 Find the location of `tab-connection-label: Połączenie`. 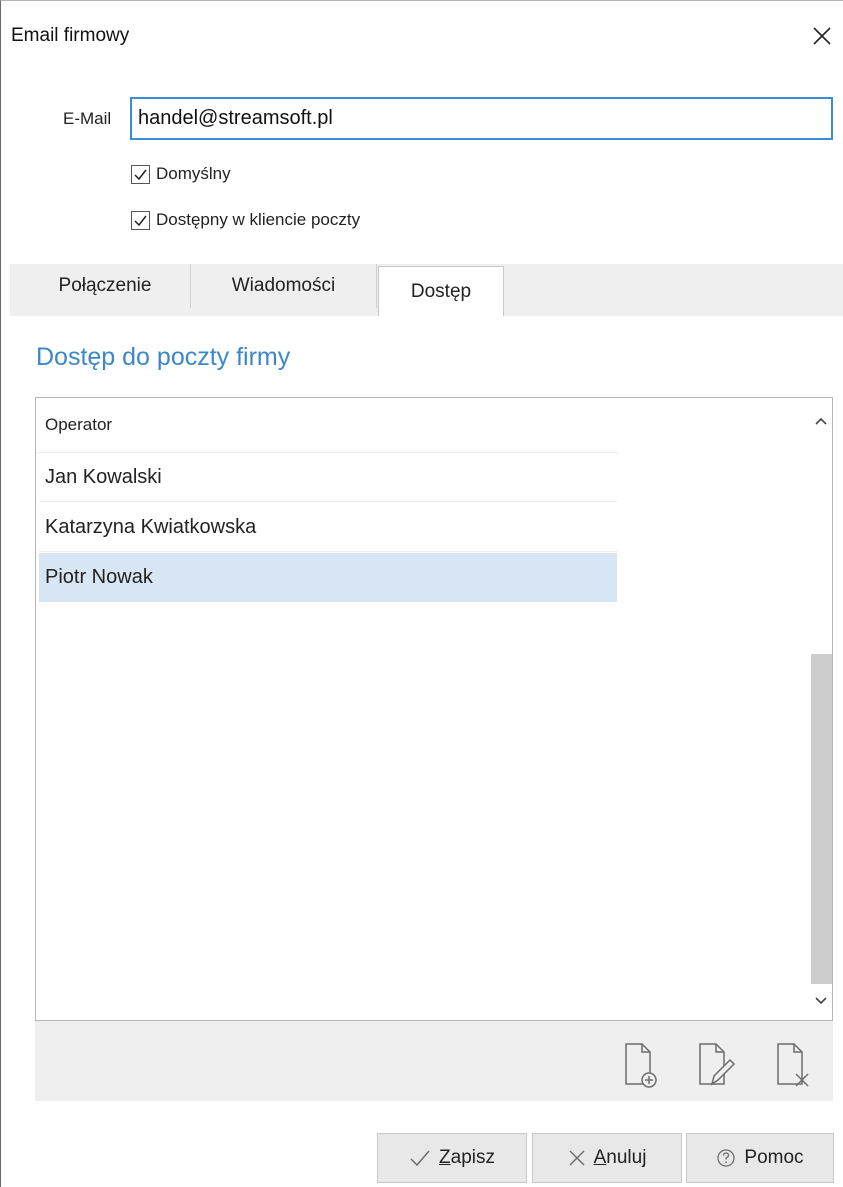

tab-connection-label: Połączenie is located at coordinates (105, 285).